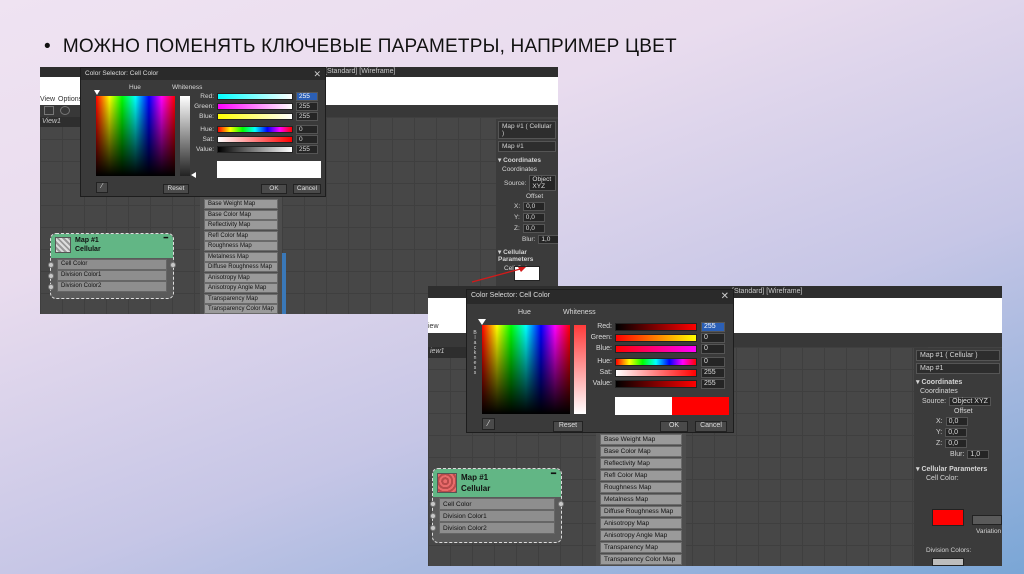 Image resolution: width=1024 pixels, height=574 pixels. Describe the element at coordinates (713, 338) in the screenshot. I see `green-value: 0` at that location.